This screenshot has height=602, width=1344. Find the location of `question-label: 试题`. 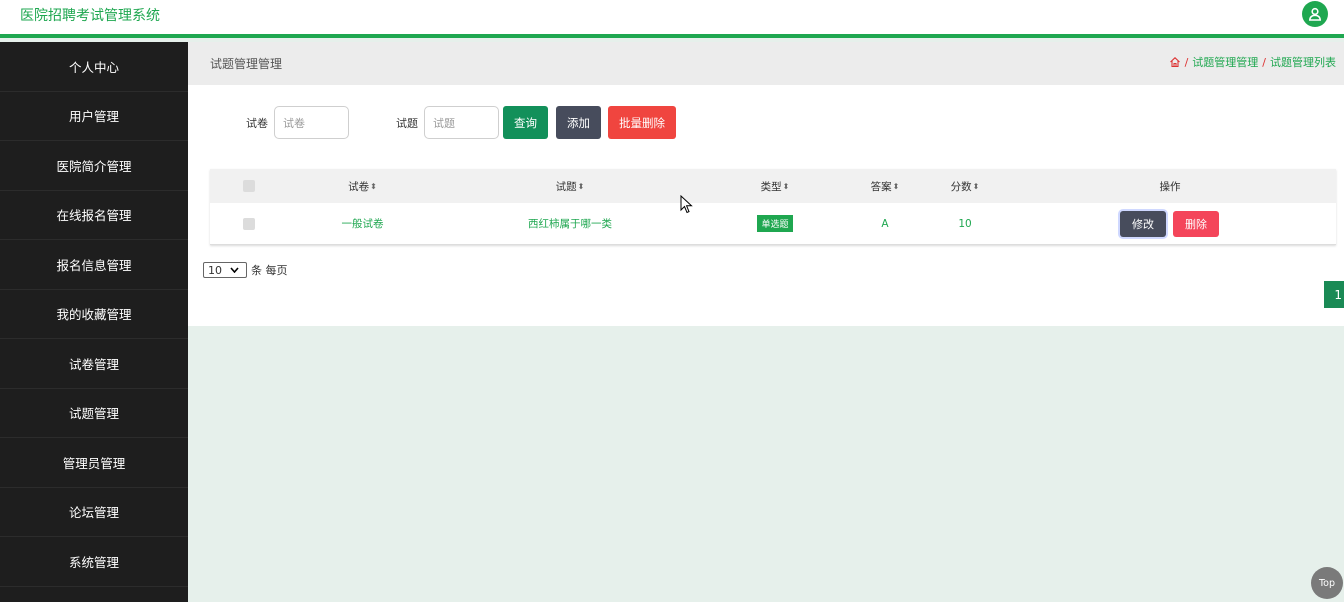

question-label: 试题 is located at coordinates (407, 123).